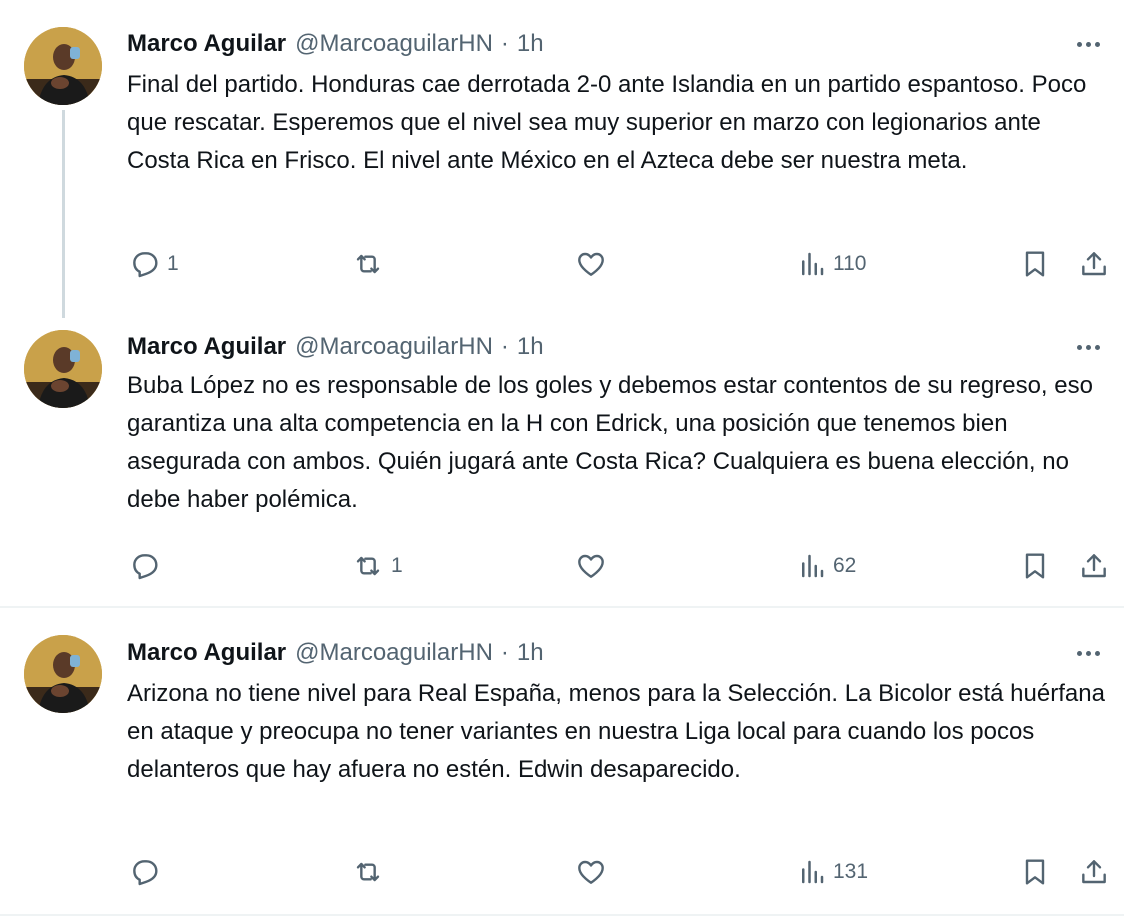  I want to click on tweet-actions: 131, so click(562, 874).